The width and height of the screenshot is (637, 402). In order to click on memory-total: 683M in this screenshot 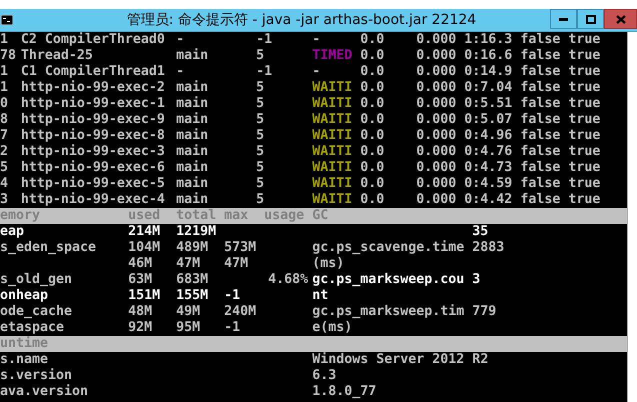, I will do `click(193, 280)`.